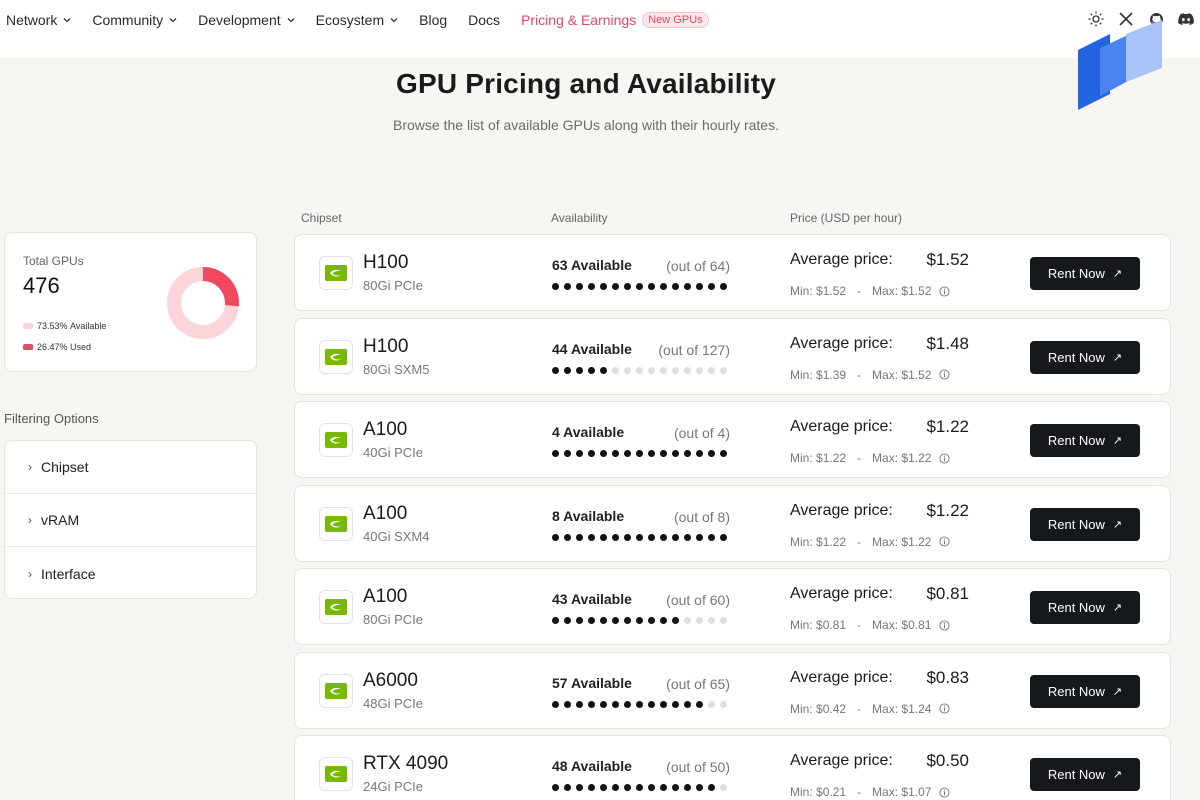  Describe the element at coordinates (592, 682) in the screenshot. I see `available-count: 57 Available` at that location.